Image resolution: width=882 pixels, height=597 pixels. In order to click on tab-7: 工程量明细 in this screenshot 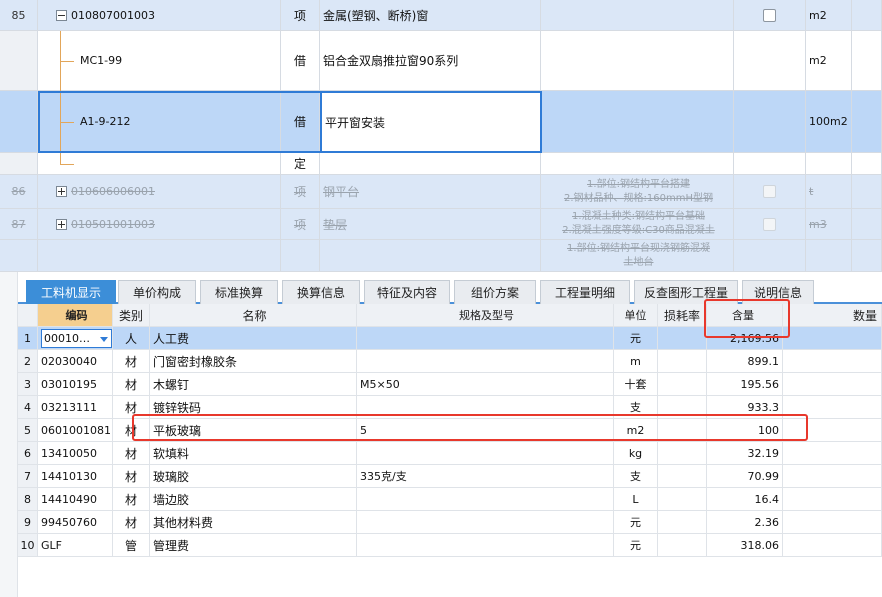, I will do `click(585, 292)`.